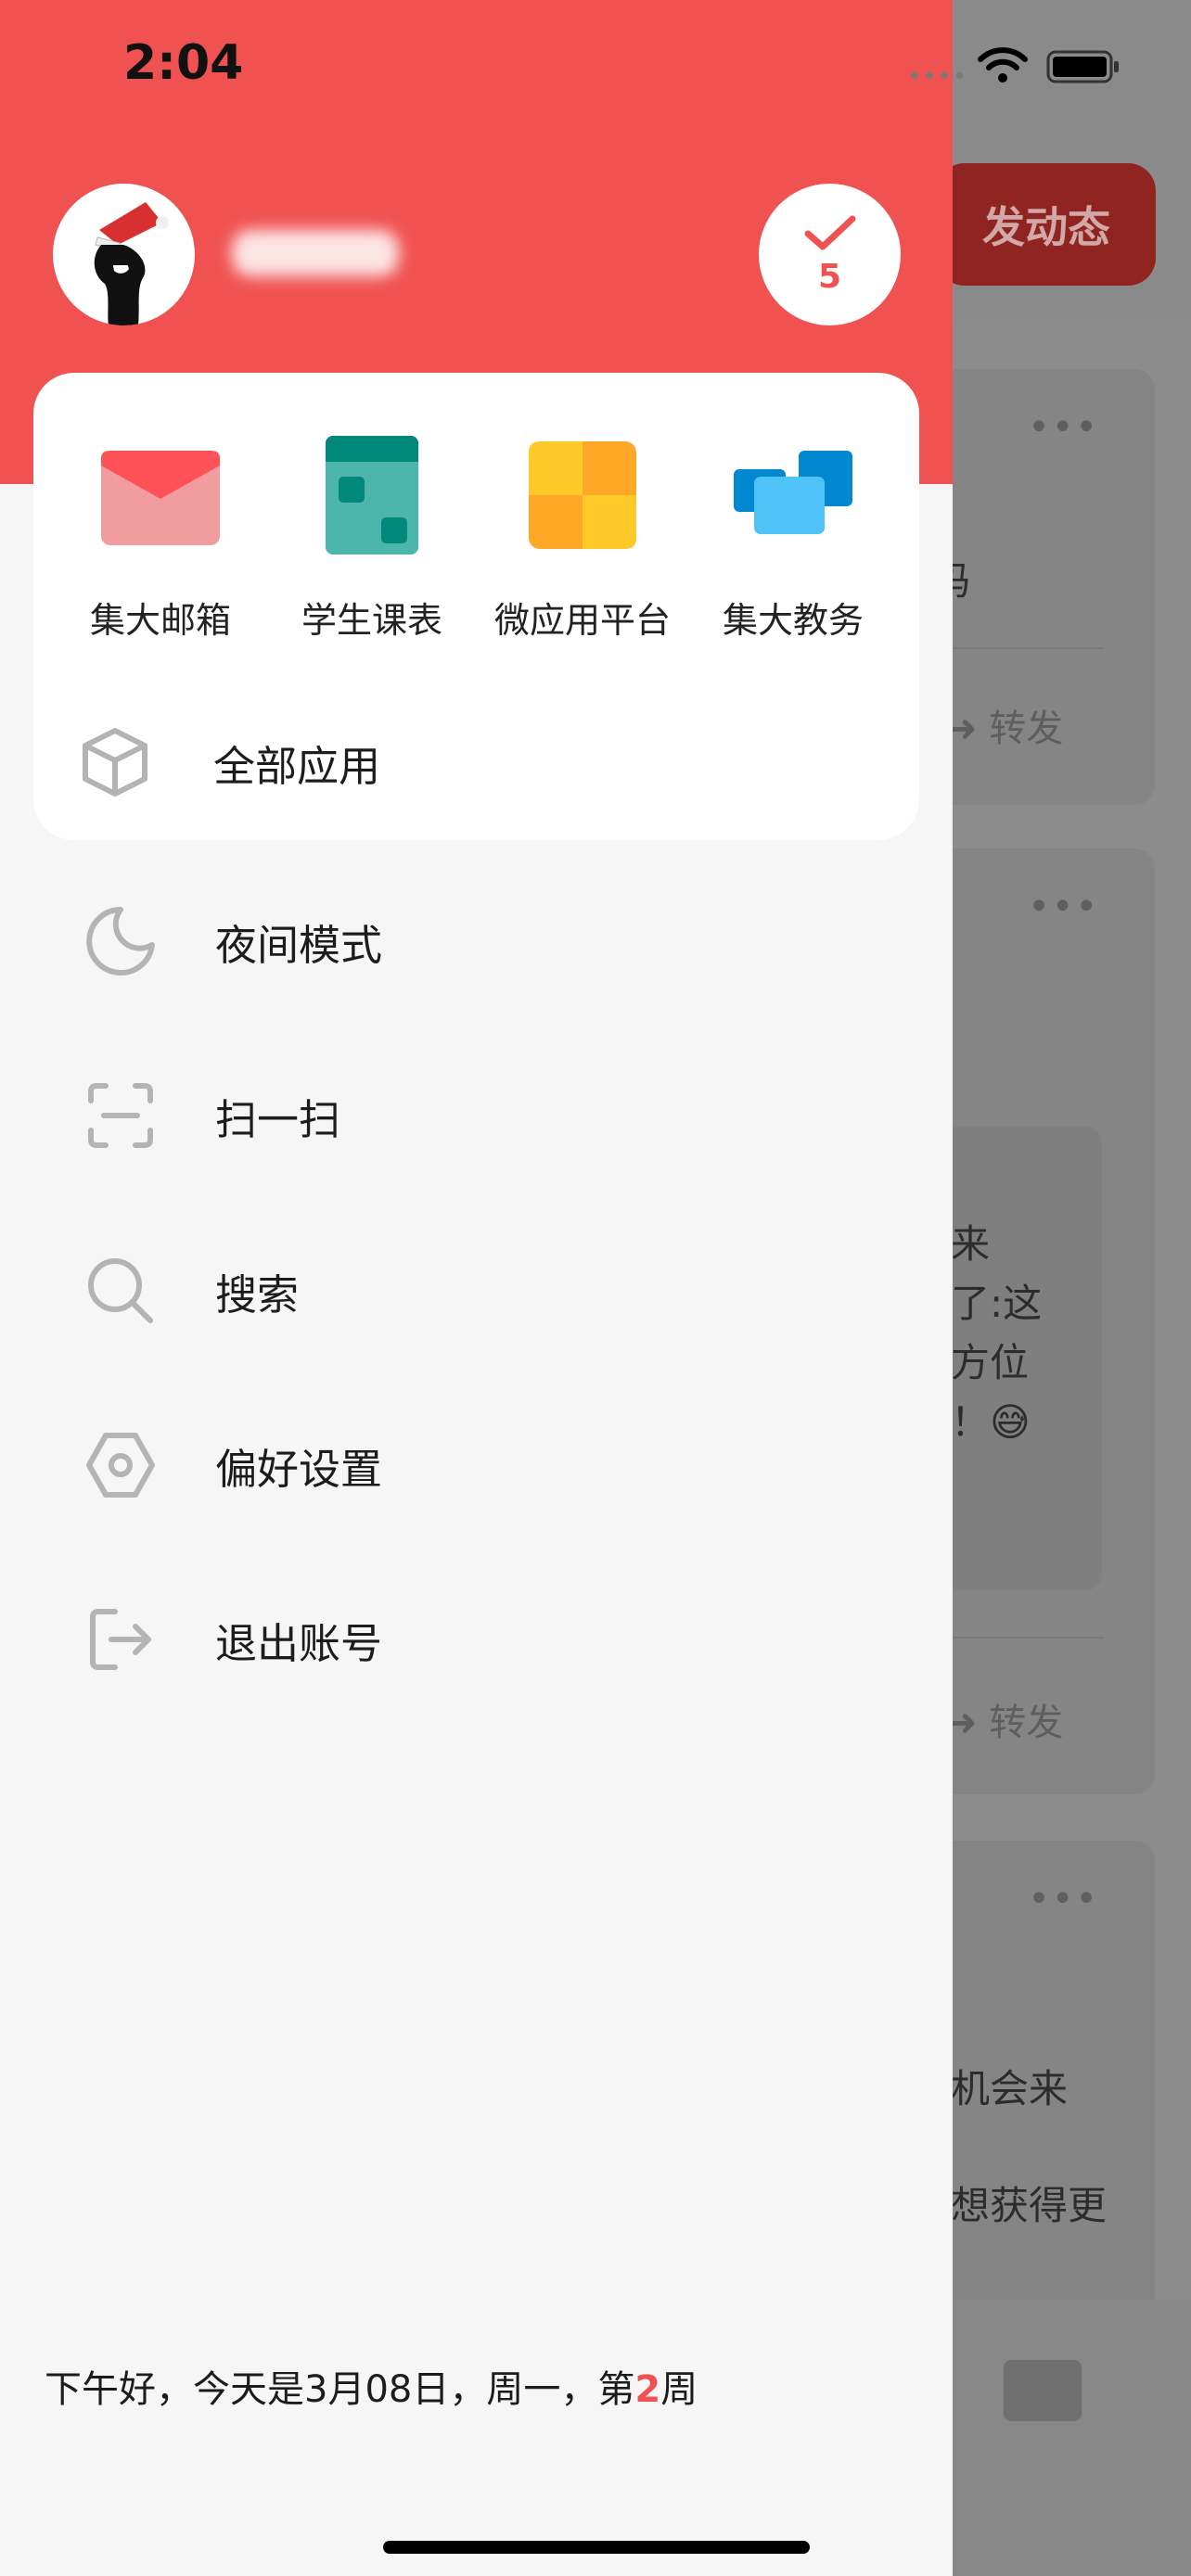 The image size is (1191, 2576). Describe the element at coordinates (299, 945) in the screenshot. I see `menu-label: 夜间模式` at that location.